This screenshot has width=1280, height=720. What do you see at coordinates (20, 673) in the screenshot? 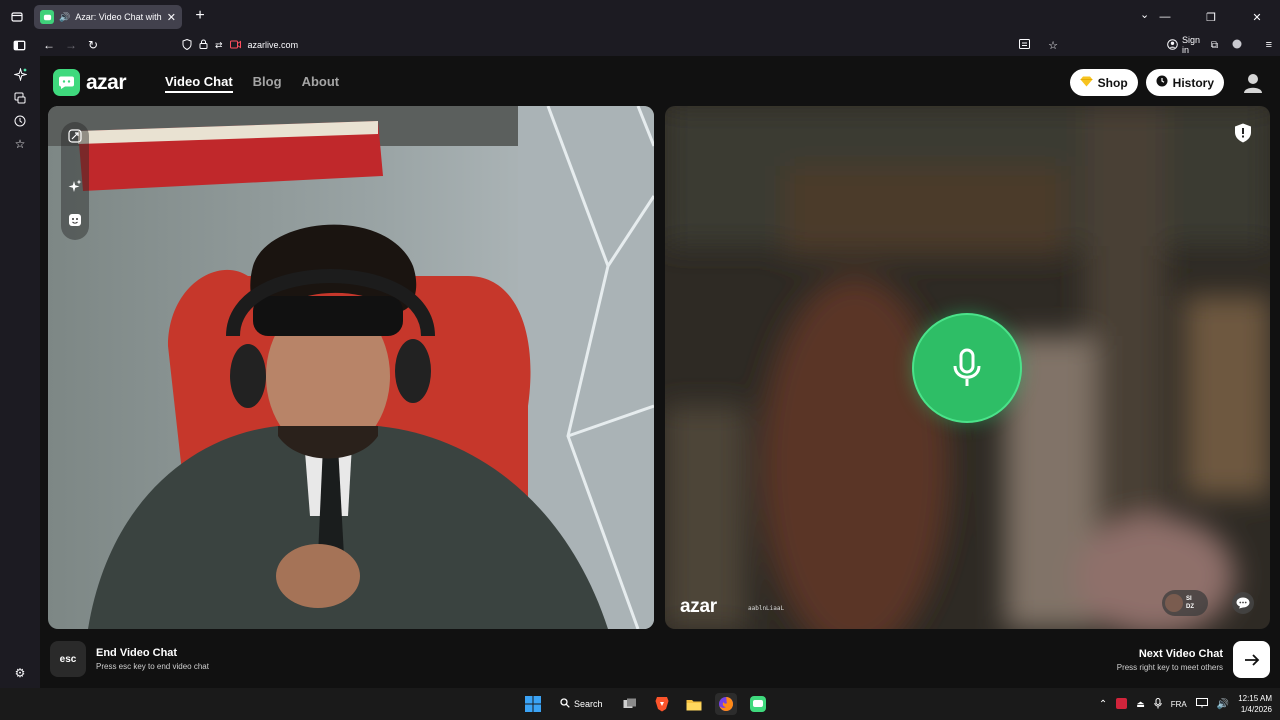
I see `settings-gear-icon: ⚙` at bounding box center [20, 673].